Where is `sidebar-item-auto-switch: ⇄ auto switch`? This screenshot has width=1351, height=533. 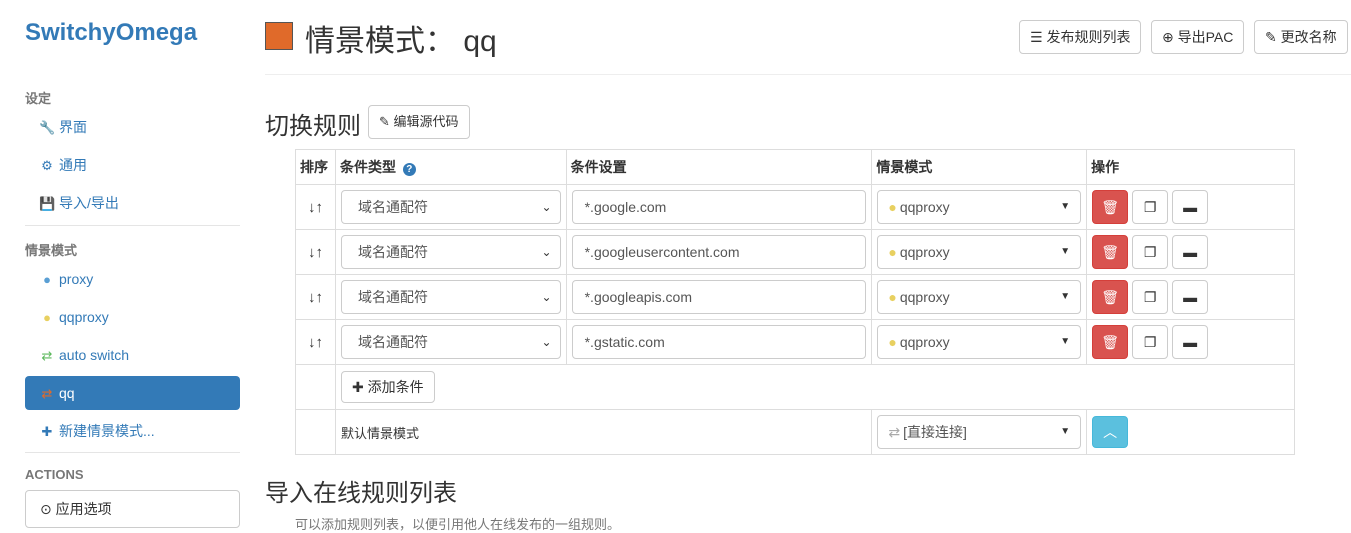
sidebar-item-auto-switch: ⇄ auto switch is located at coordinates (132, 355).